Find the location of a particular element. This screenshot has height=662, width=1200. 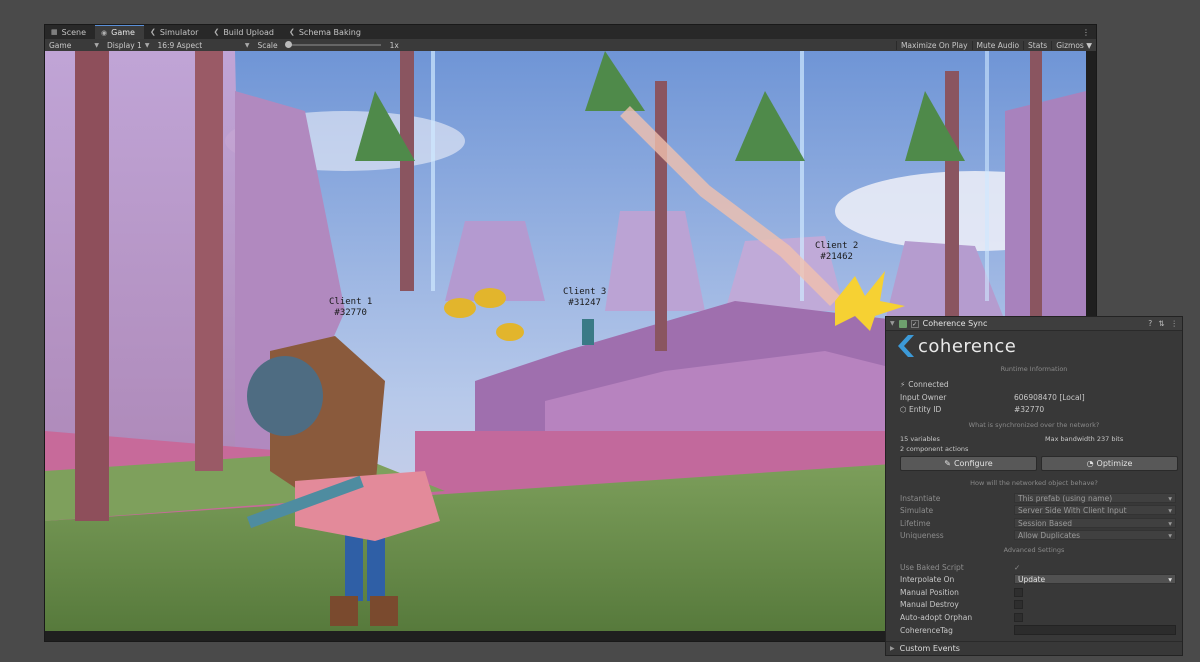

aspect-dropdown-label: 16:9 Aspect is located at coordinates (180, 45).